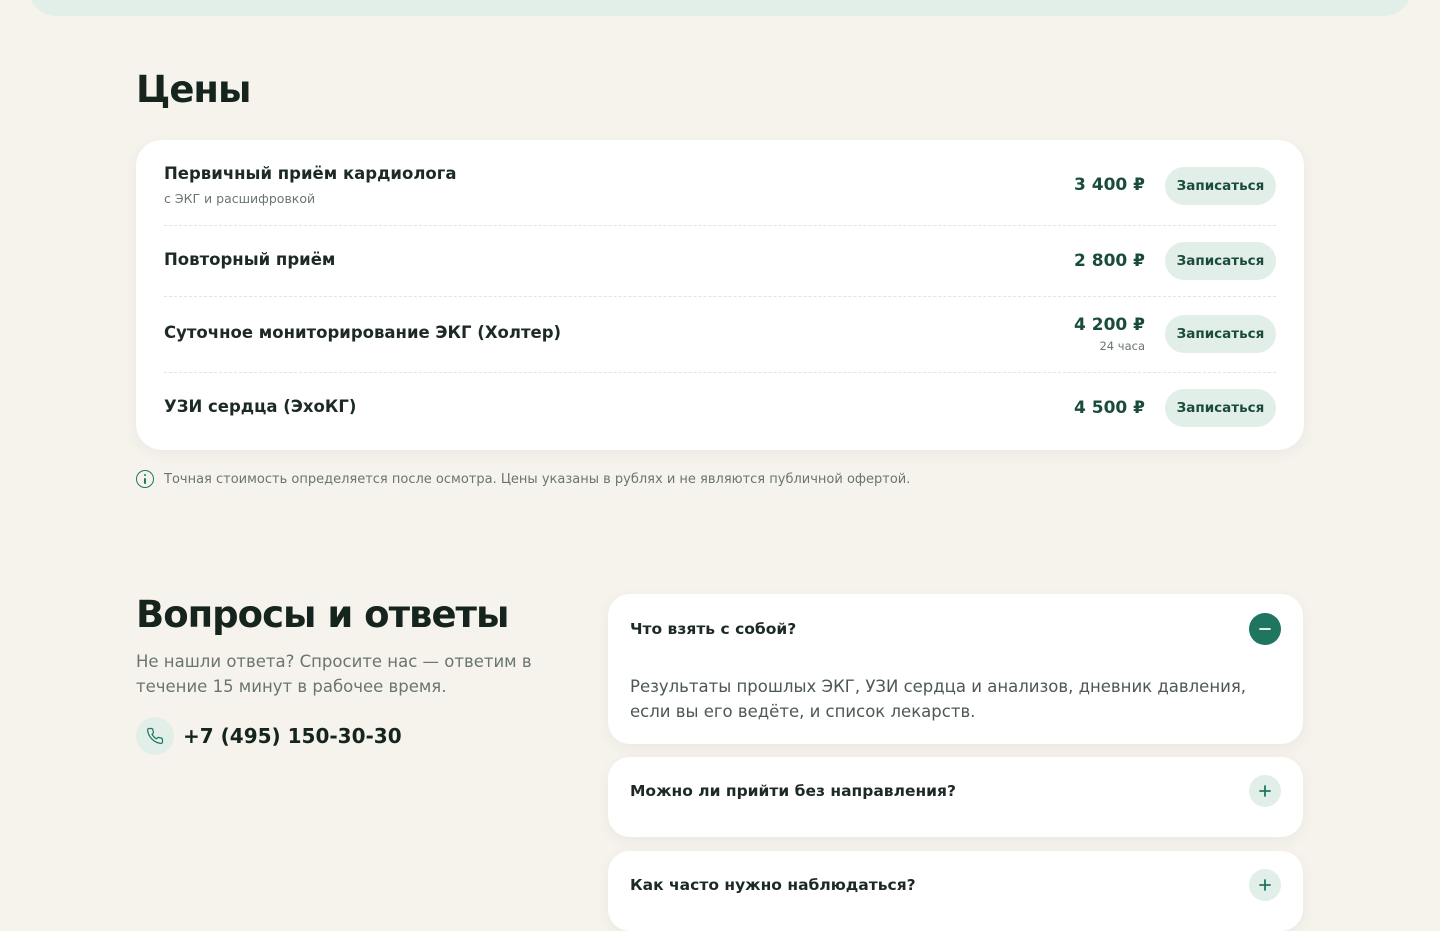 This screenshot has width=1440, height=931. Describe the element at coordinates (250, 259) in the screenshot. I see `service-name: Повторный приём` at that location.